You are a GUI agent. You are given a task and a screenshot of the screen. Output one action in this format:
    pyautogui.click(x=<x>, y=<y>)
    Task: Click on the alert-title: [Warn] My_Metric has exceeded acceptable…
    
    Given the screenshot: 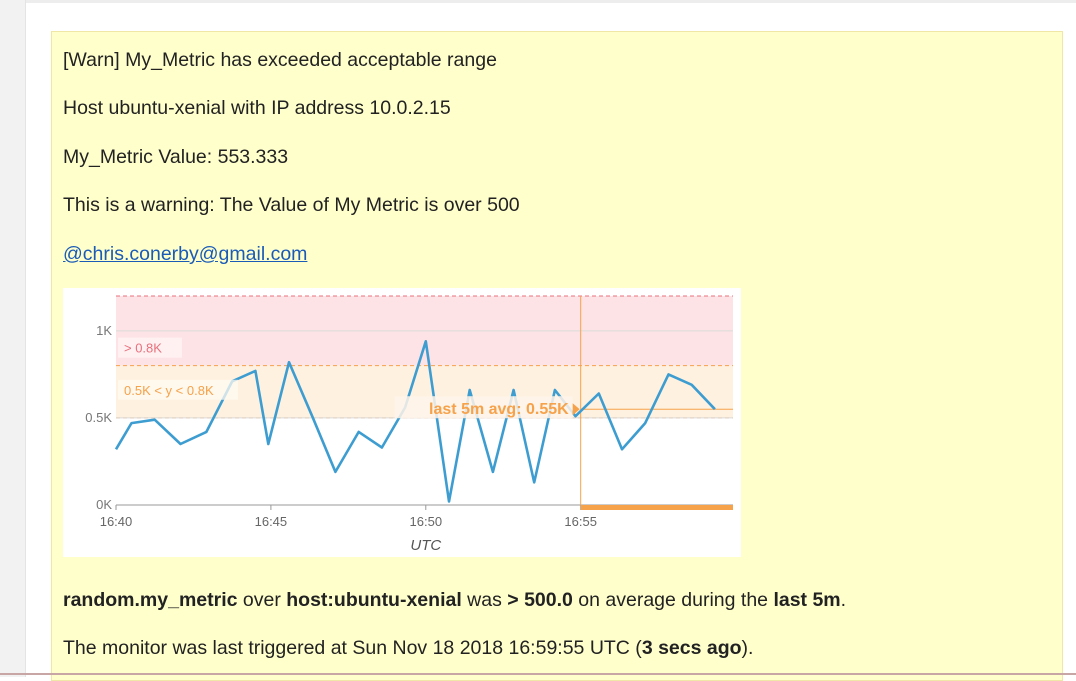 What is the action you would take?
    pyautogui.click(x=280, y=60)
    